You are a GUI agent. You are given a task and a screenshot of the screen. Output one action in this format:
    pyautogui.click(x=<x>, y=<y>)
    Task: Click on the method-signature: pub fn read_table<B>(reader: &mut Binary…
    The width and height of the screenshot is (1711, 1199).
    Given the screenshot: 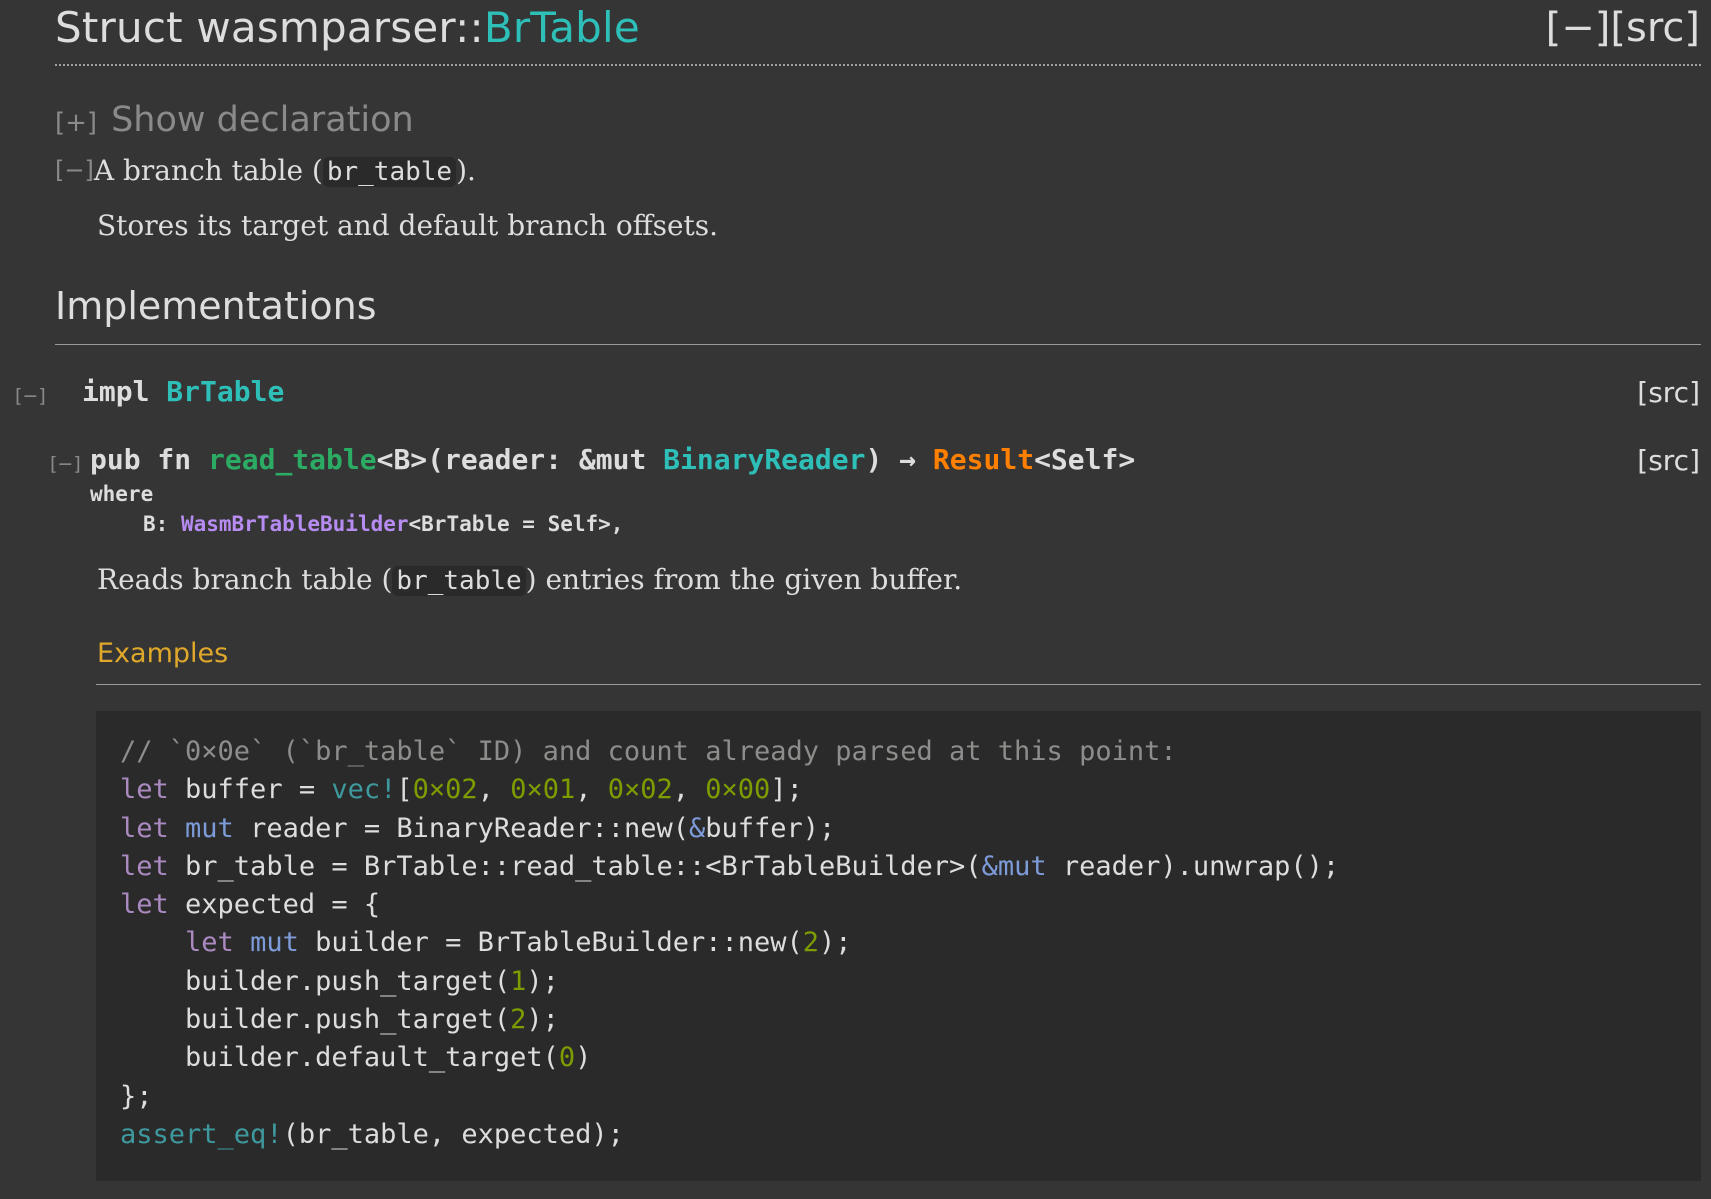 What is the action you would take?
    pyautogui.click(x=613, y=459)
    